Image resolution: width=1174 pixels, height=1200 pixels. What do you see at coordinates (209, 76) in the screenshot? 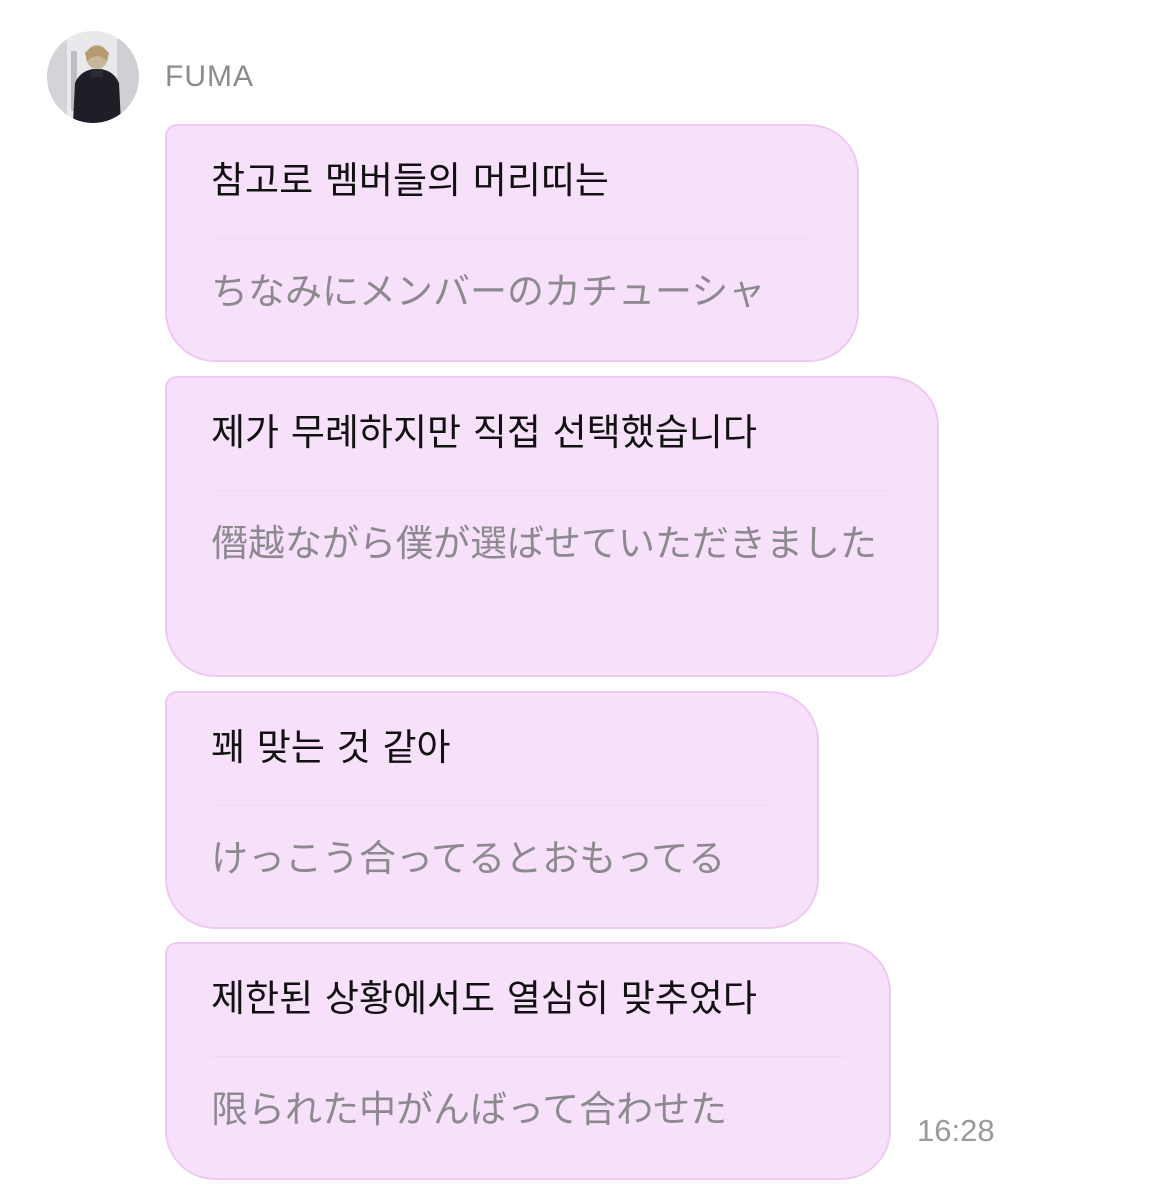
I see `sender-name: FUMA` at bounding box center [209, 76].